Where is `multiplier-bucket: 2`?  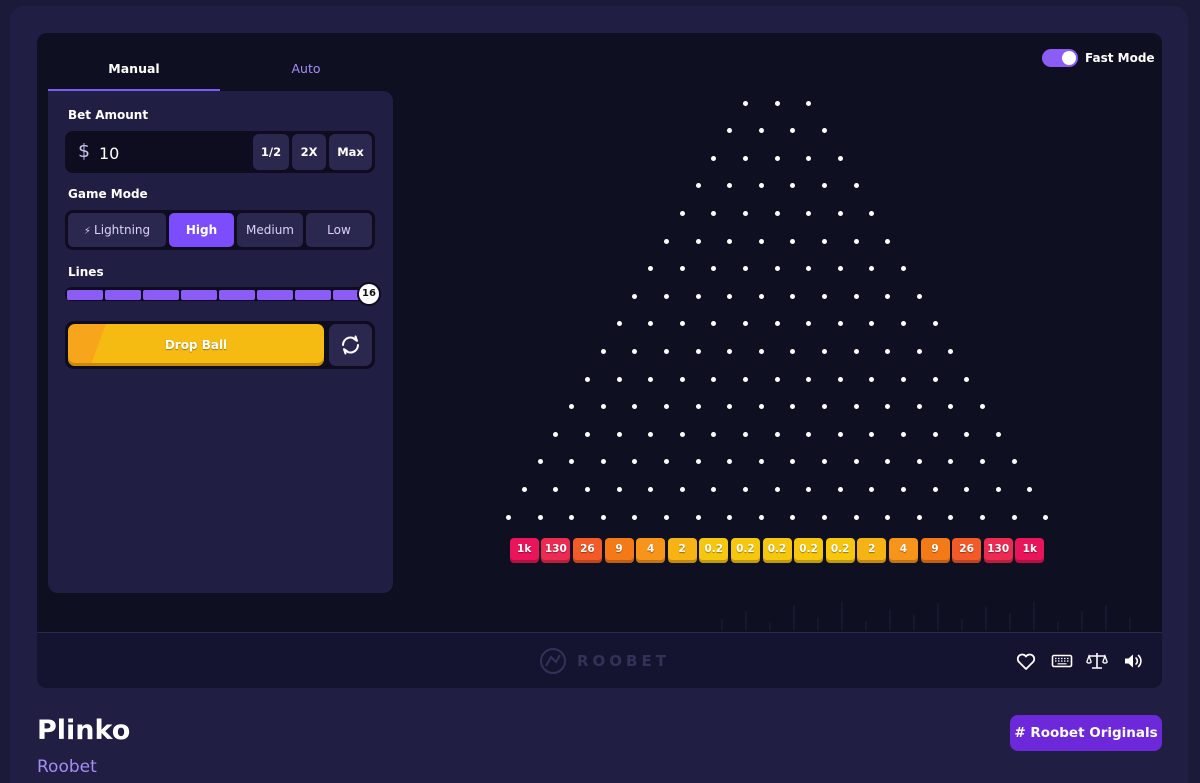
multiplier-bucket: 2 is located at coordinates (872, 550).